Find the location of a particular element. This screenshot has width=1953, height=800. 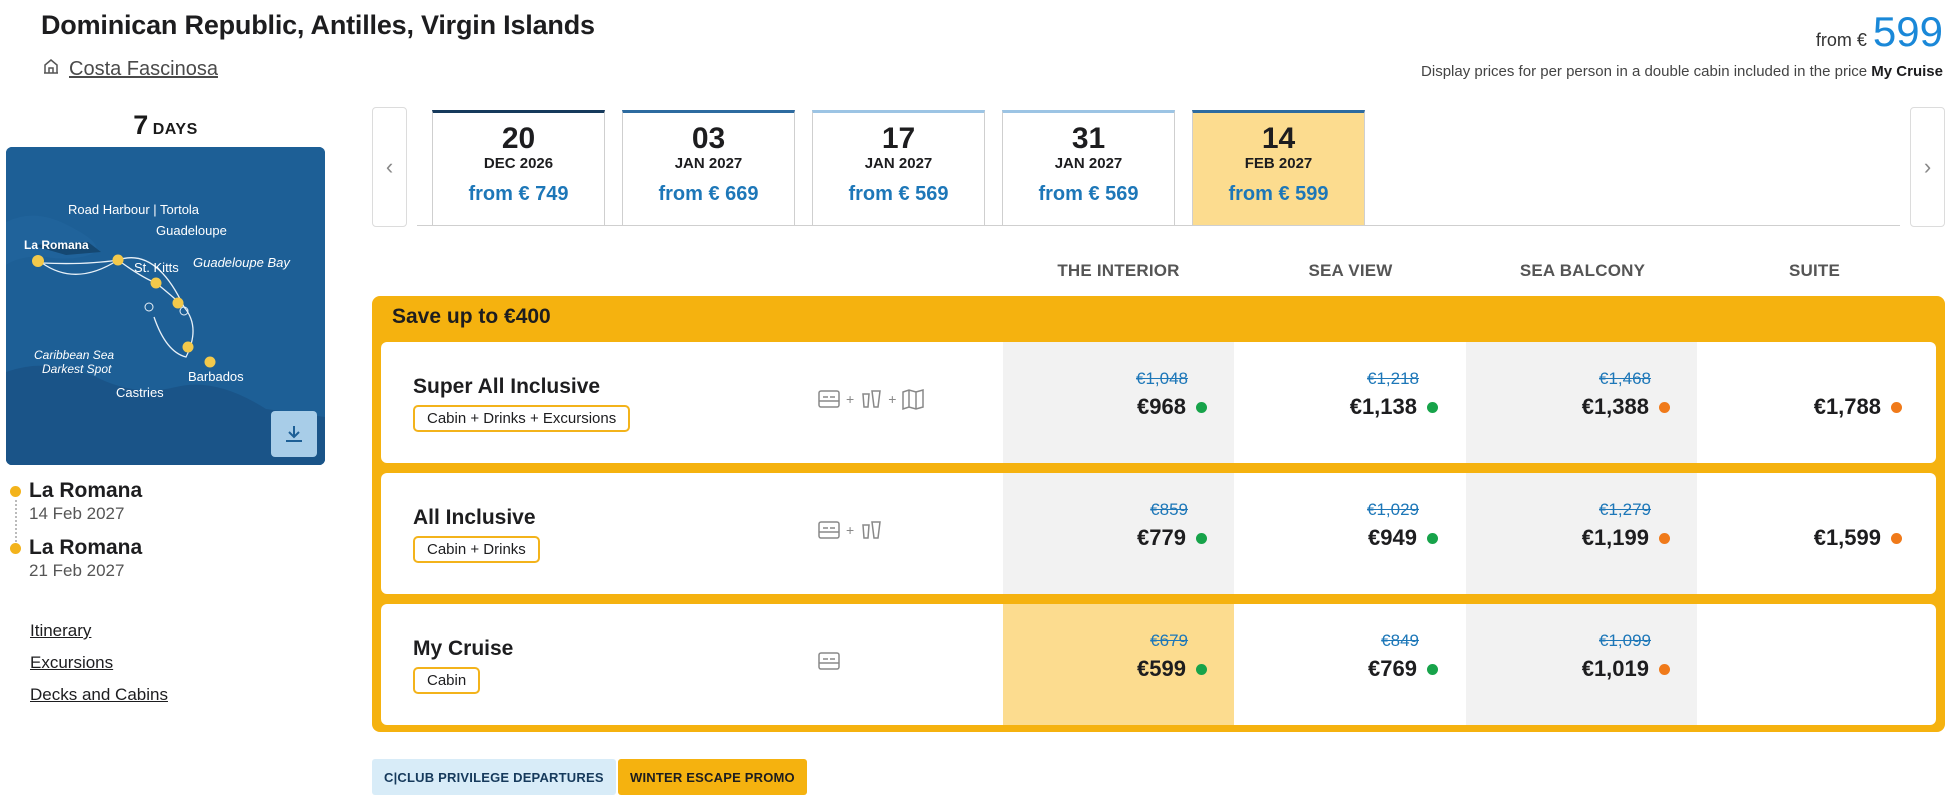

price-cell: €1,218 €1,138 is located at coordinates (1349, 402).